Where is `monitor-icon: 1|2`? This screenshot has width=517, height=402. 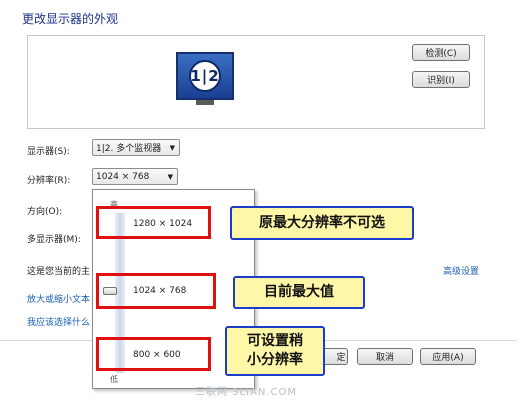 monitor-icon: 1|2 is located at coordinates (205, 76).